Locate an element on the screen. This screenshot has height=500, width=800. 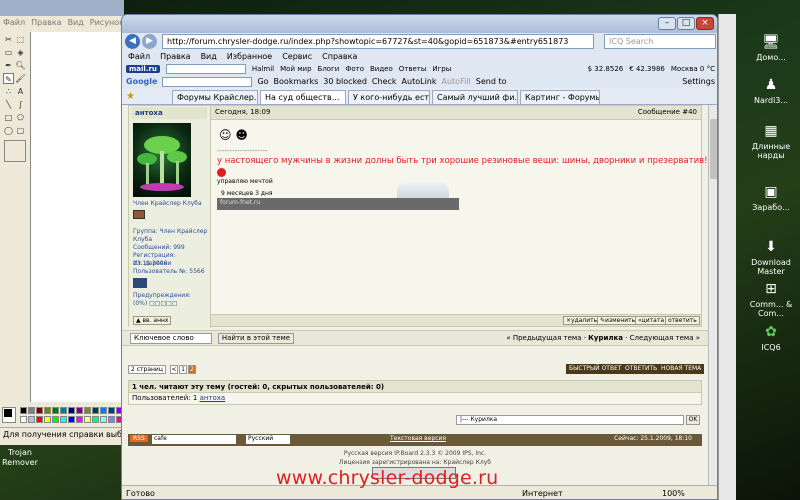
desktop-shortcut-trojan: Trojan Remover is located at coordinates (20, 458).